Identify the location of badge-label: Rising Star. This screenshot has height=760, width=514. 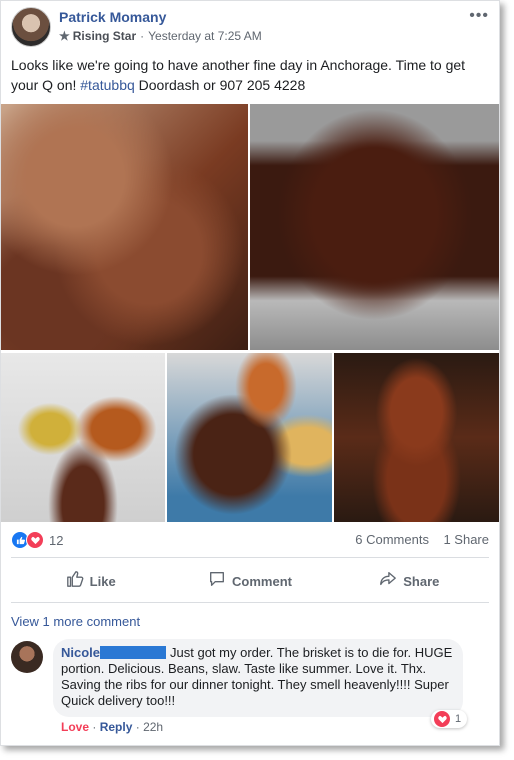
(104, 36).